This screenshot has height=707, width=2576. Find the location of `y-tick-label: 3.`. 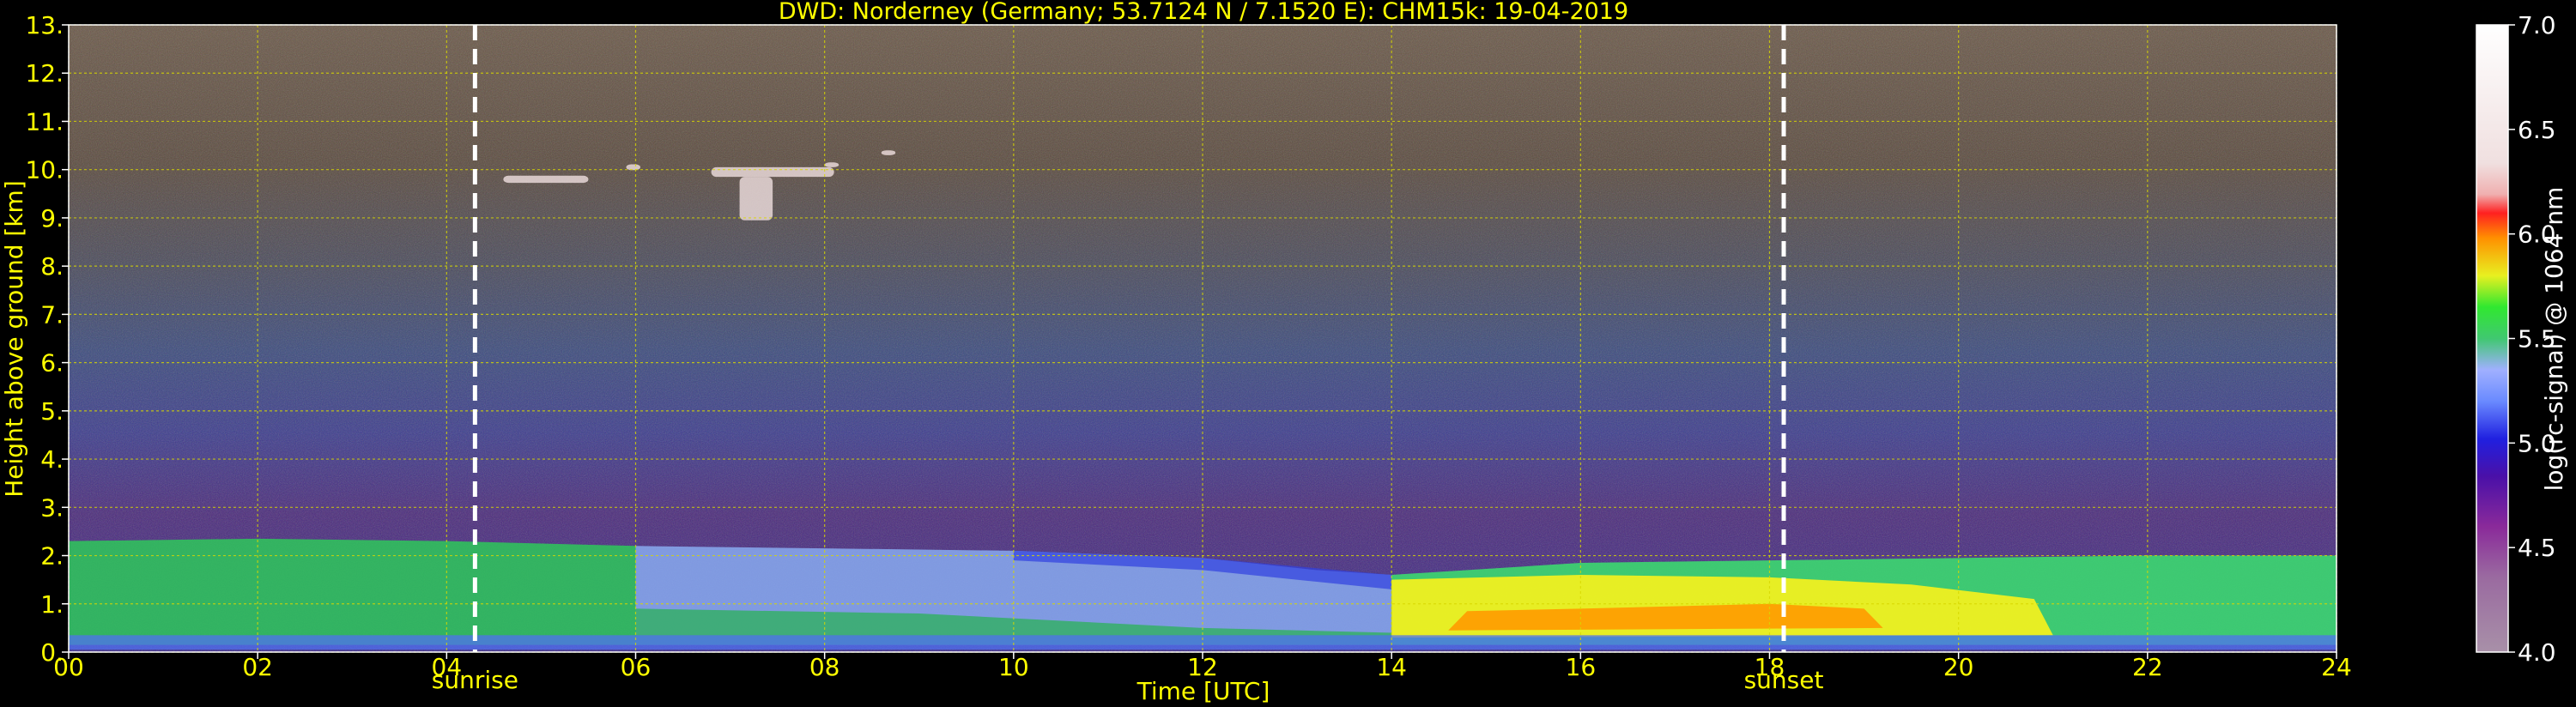

y-tick-label: 3. is located at coordinates (52, 508).